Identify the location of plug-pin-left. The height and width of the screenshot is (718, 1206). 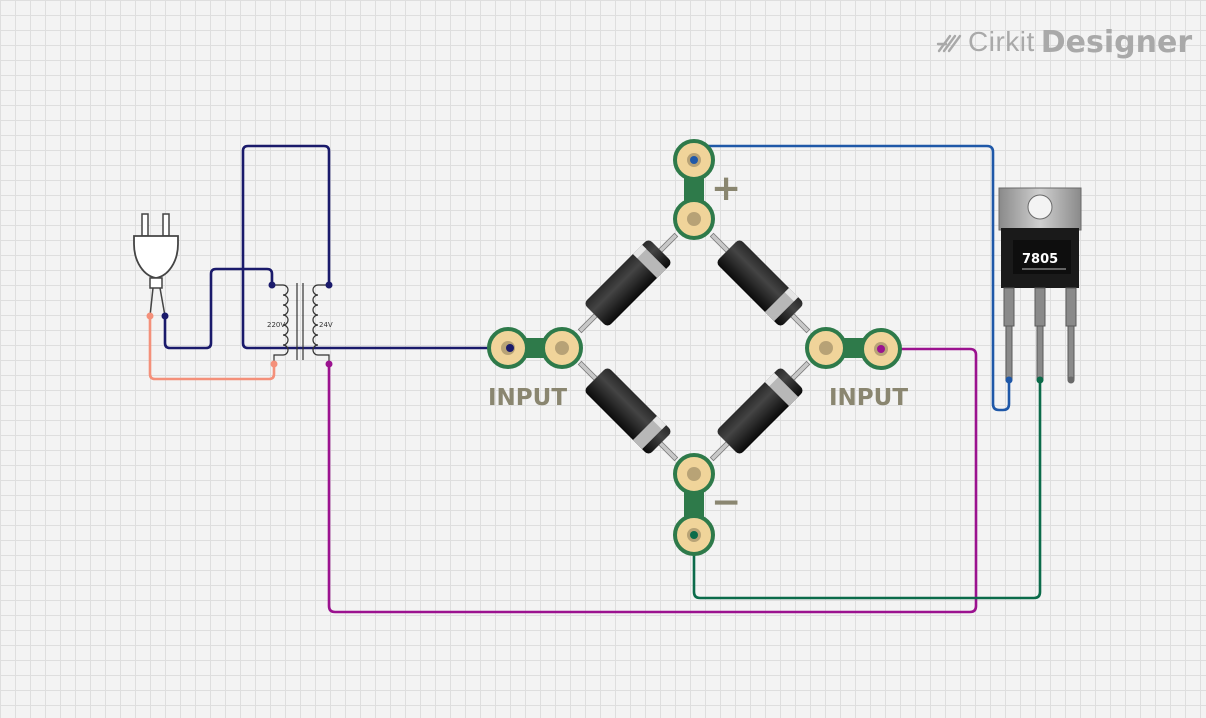
(145, 225).